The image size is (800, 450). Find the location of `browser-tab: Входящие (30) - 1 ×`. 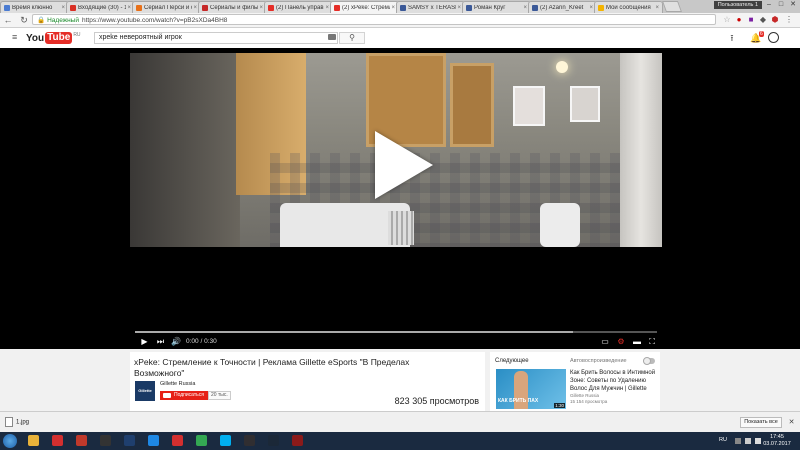

browser-tab: Входящие (30) - 1 × is located at coordinates (100, 7).